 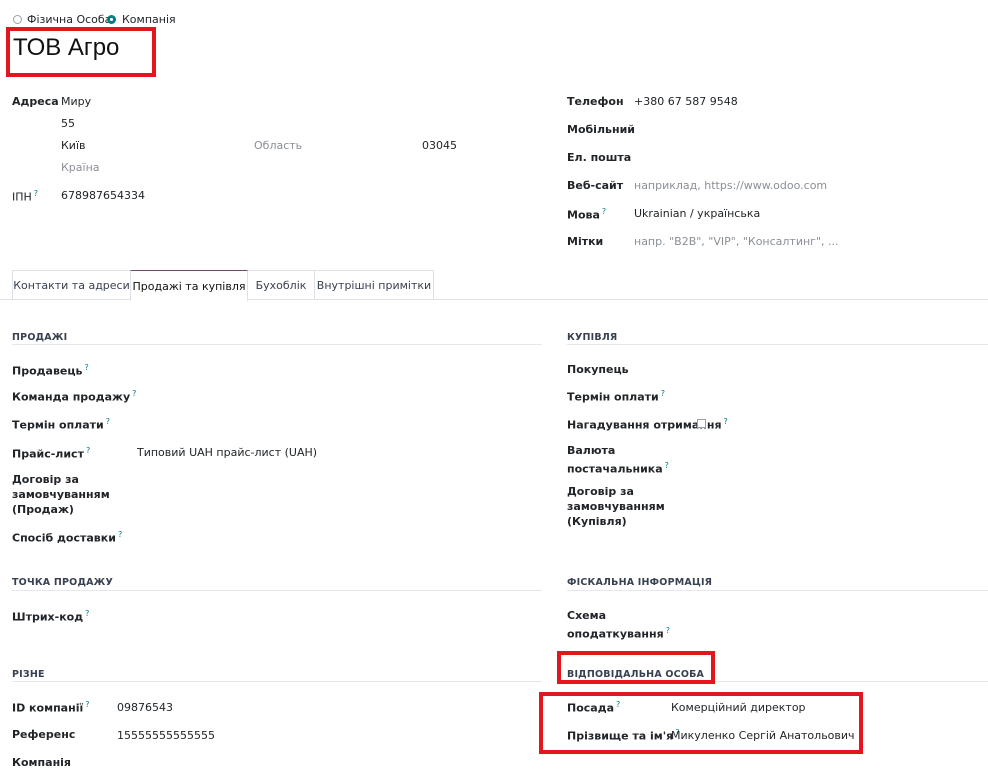 I want to click on misc-heading: РІЗНЕ, so click(x=28, y=674).